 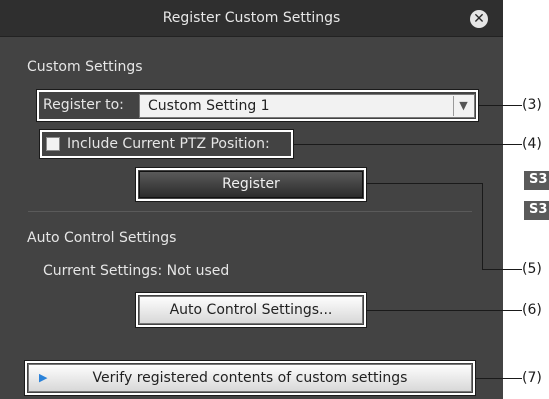 I want to click on callout-line-5a, so click(x=424, y=183).